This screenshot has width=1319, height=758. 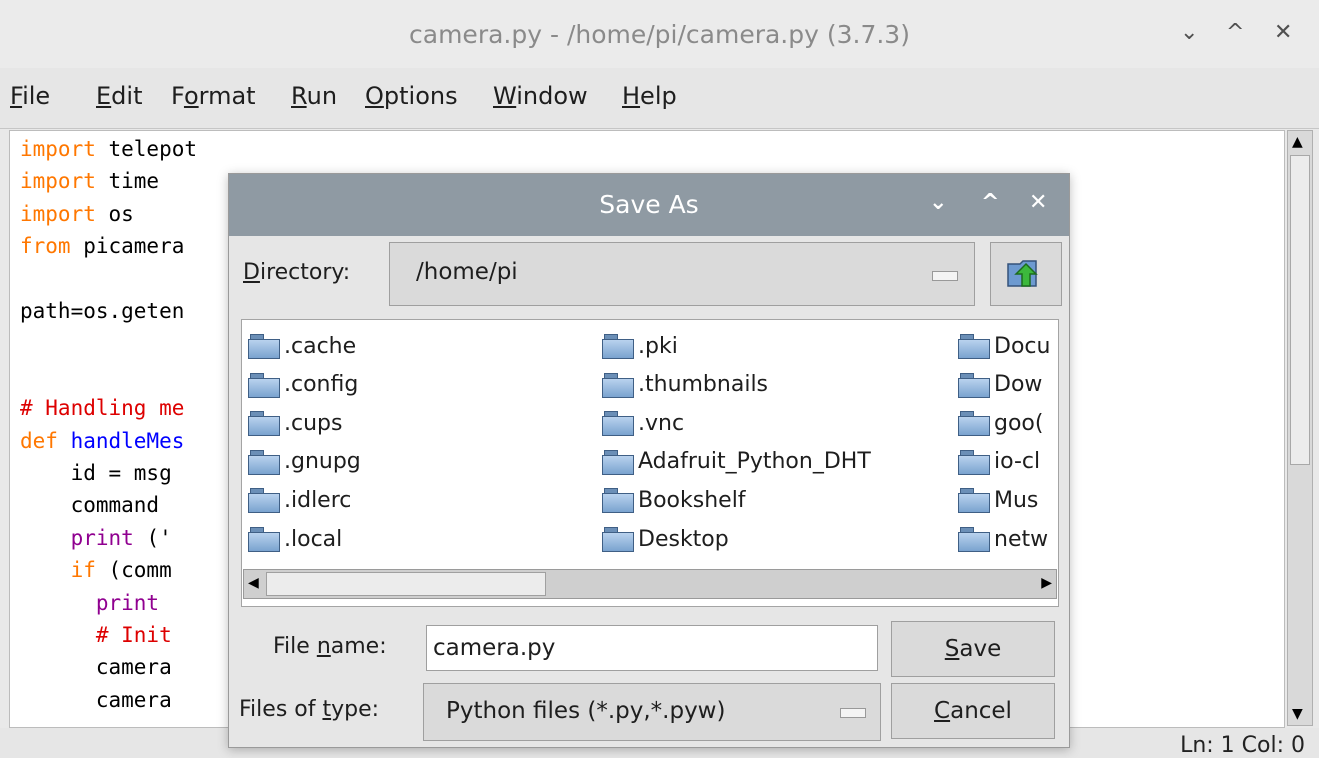 I want to click on menu-run: Run, so click(x=314, y=96).